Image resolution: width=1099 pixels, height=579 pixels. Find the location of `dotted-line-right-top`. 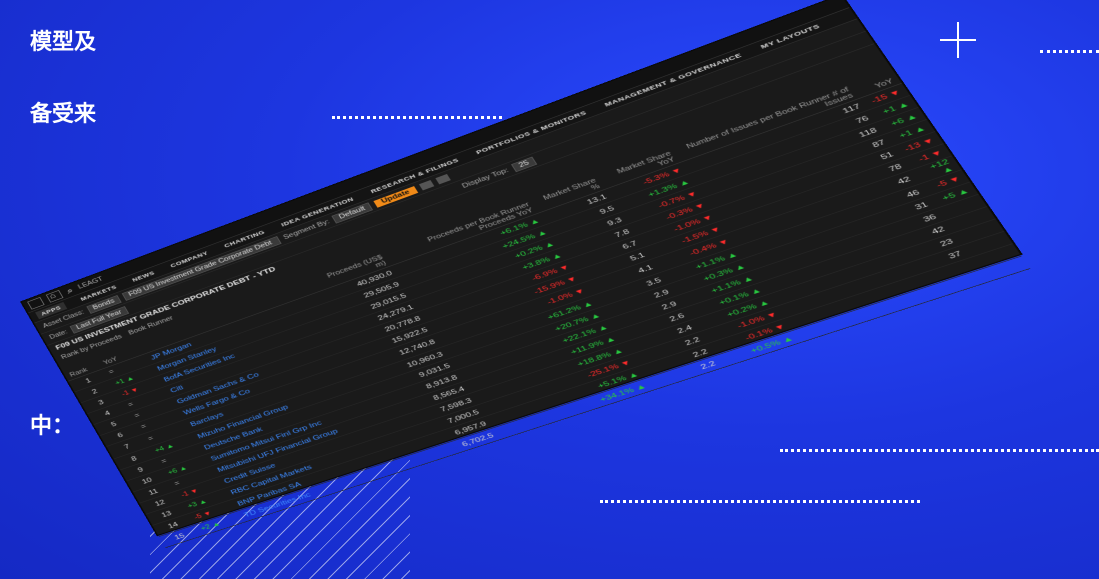

dotted-line-right-top is located at coordinates (1069, 51).